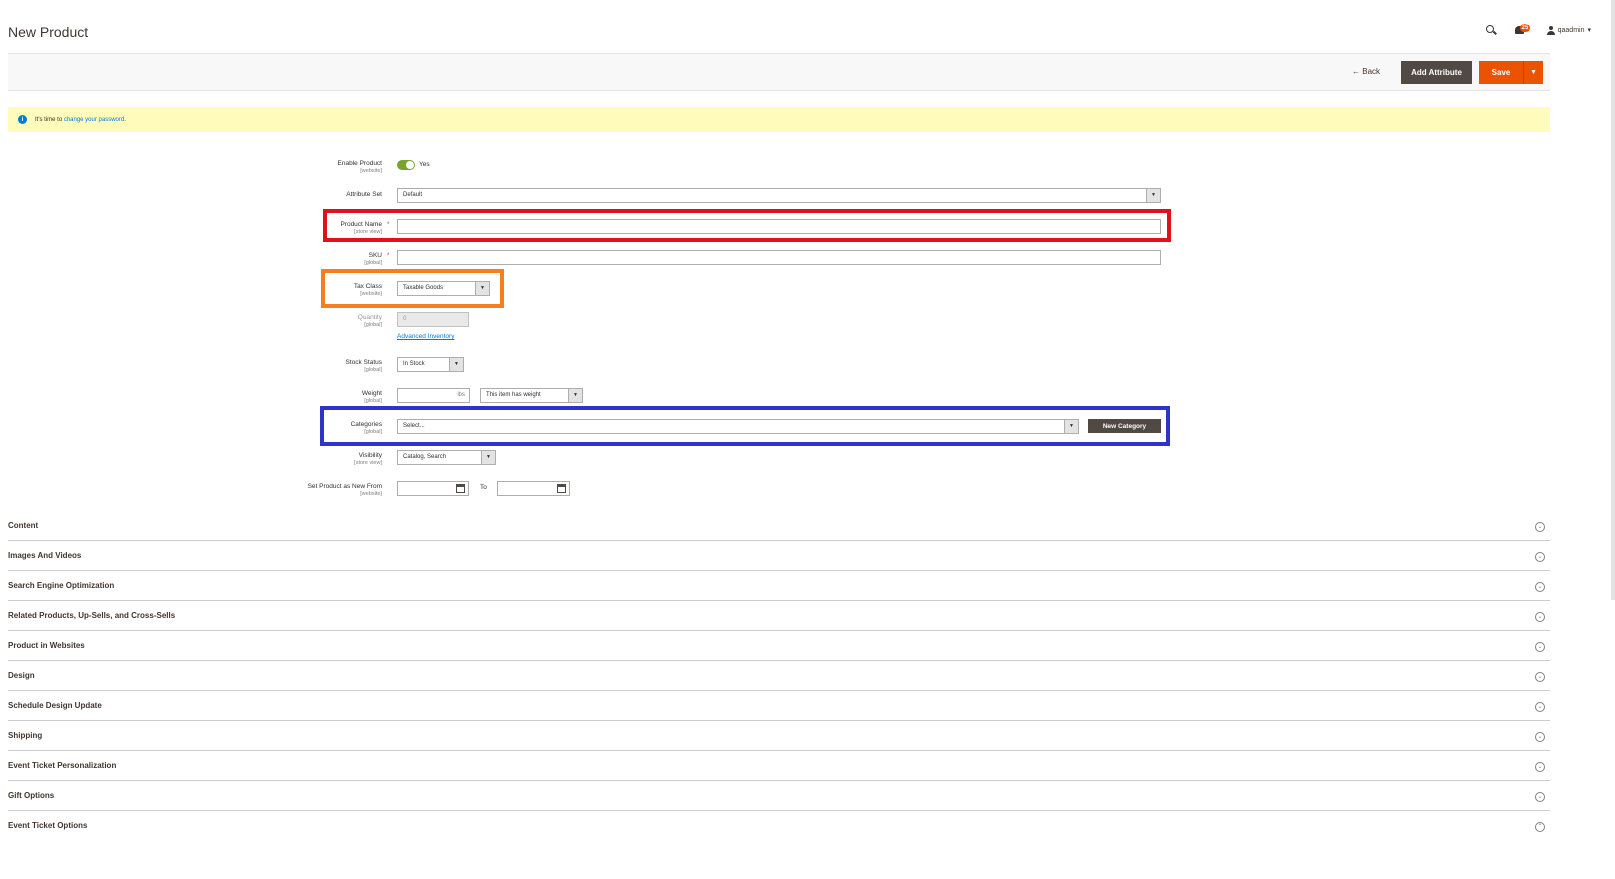  Describe the element at coordinates (1589, 30) in the screenshot. I see `chevron-down-icon: ▾` at that location.